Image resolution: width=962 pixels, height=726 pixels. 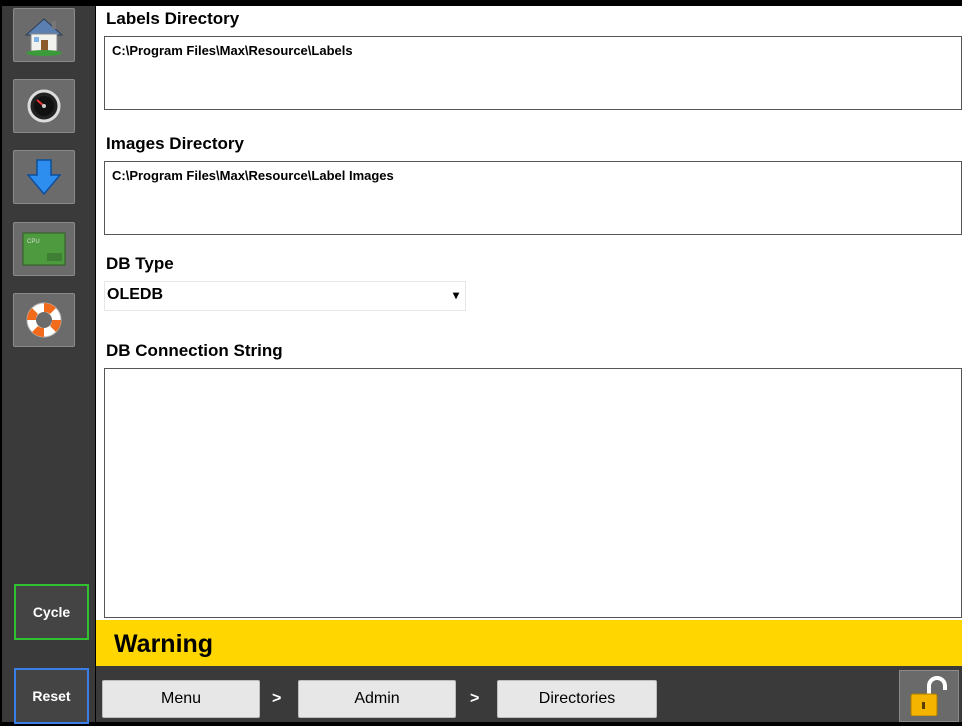 I want to click on labels-directory-input: C:\Program Files\Max\Resource\Labels, so click(x=533, y=73).